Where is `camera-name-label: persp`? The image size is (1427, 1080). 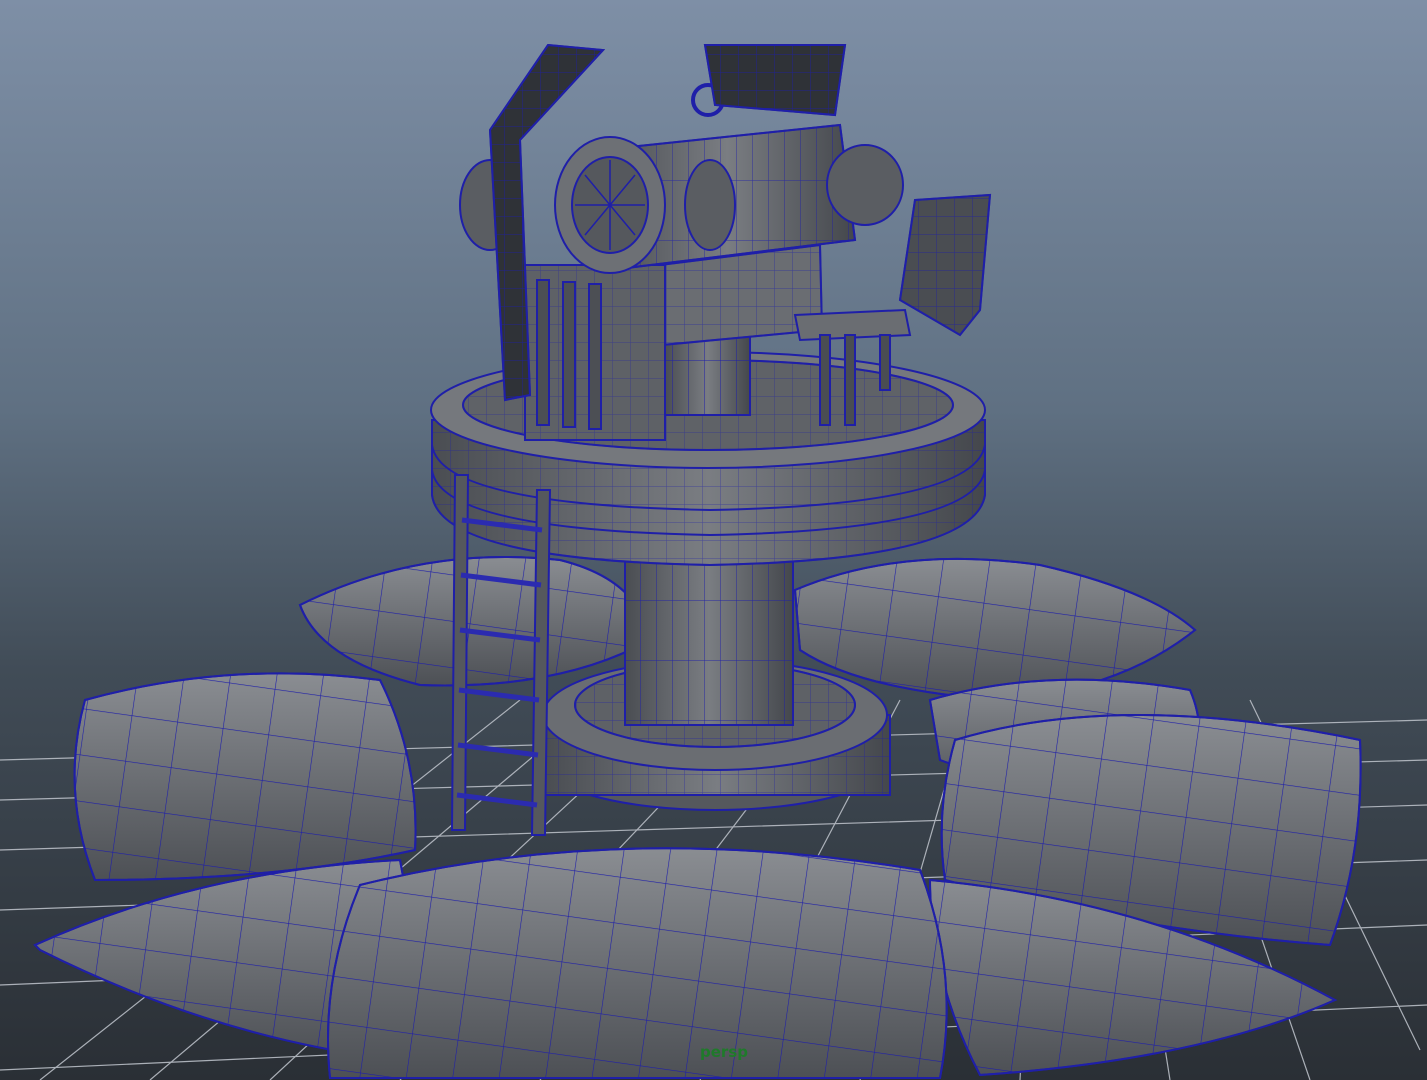
camera-name-label: persp is located at coordinates (724, 1052).